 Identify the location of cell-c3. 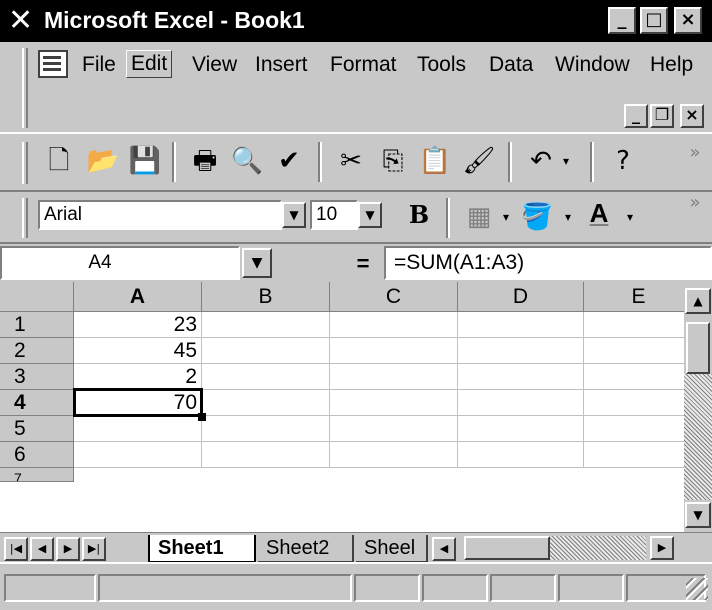
(394, 377).